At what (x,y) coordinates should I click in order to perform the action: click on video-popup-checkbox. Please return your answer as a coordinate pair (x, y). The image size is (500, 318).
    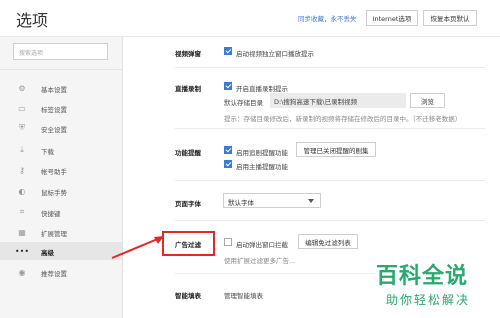
    Looking at the image, I should click on (228, 51).